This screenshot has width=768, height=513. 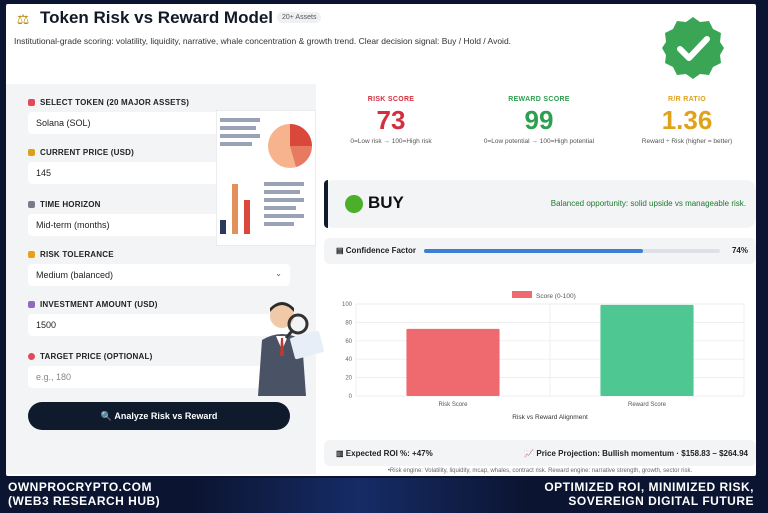 I want to click on page-title: Token Risk vs Reward Model, so click(x=157, y=17).